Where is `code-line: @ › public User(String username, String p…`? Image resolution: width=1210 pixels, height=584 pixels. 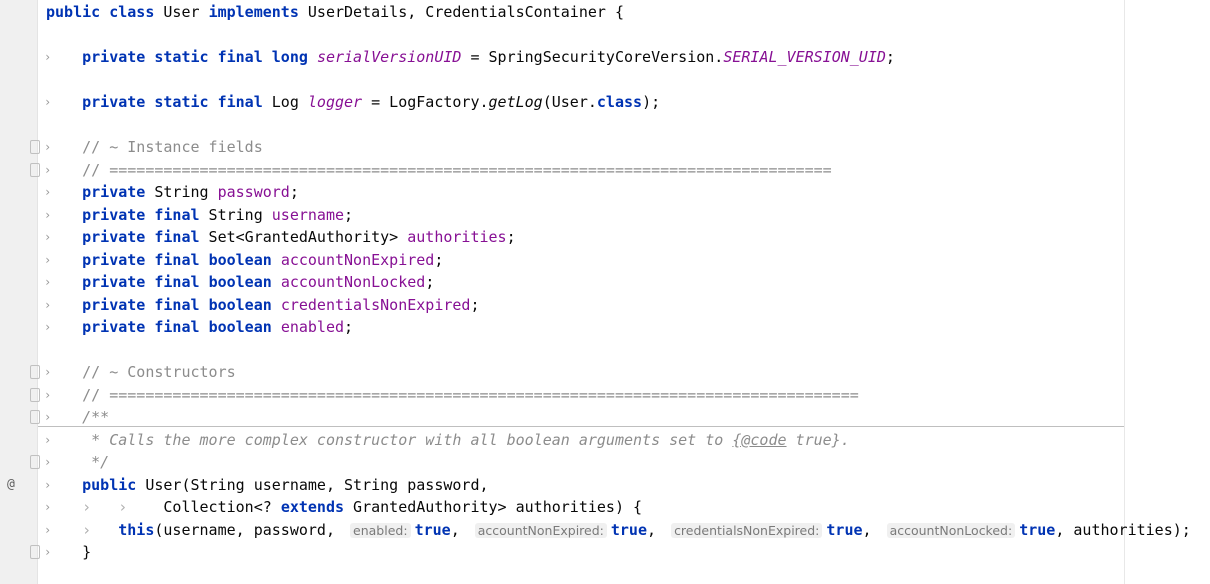
code-line: @ › public User(String username, String p… is located at coordinates (605, 485).